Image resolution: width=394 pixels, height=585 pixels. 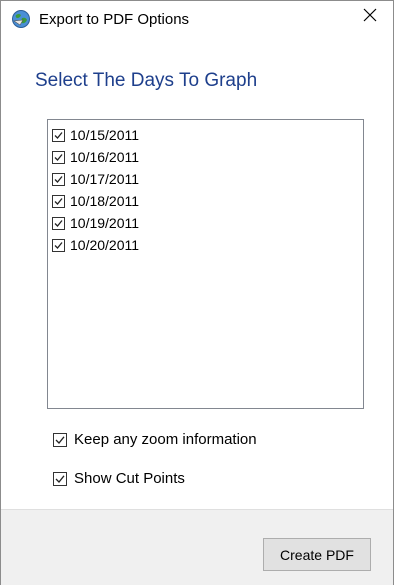 I want to click on list-item: 10/17/2011, so click(x=205, y=179).